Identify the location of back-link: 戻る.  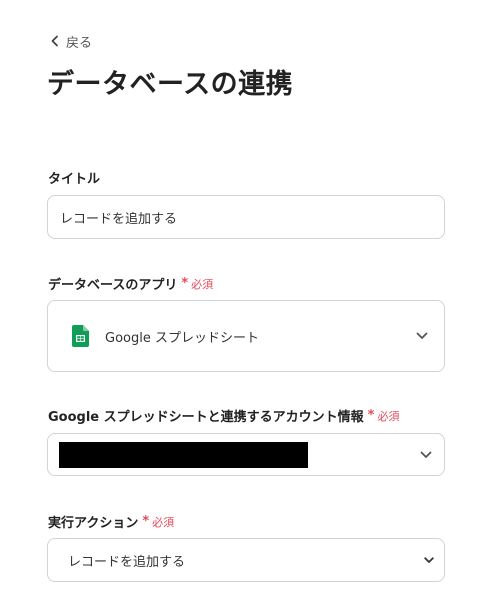
(71, 41).